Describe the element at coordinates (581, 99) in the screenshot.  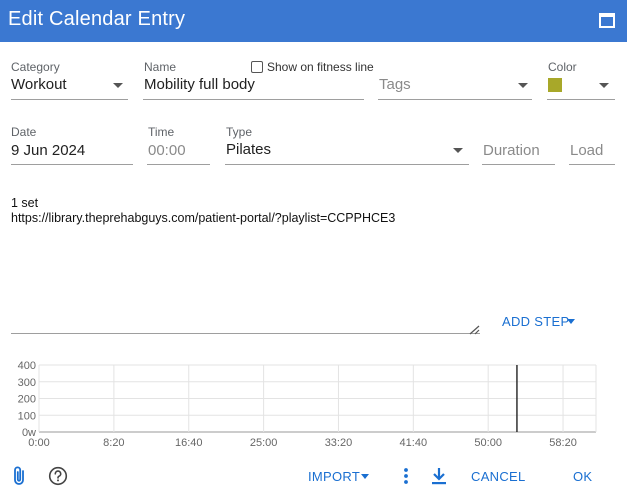
I see `color-underline` at that location.